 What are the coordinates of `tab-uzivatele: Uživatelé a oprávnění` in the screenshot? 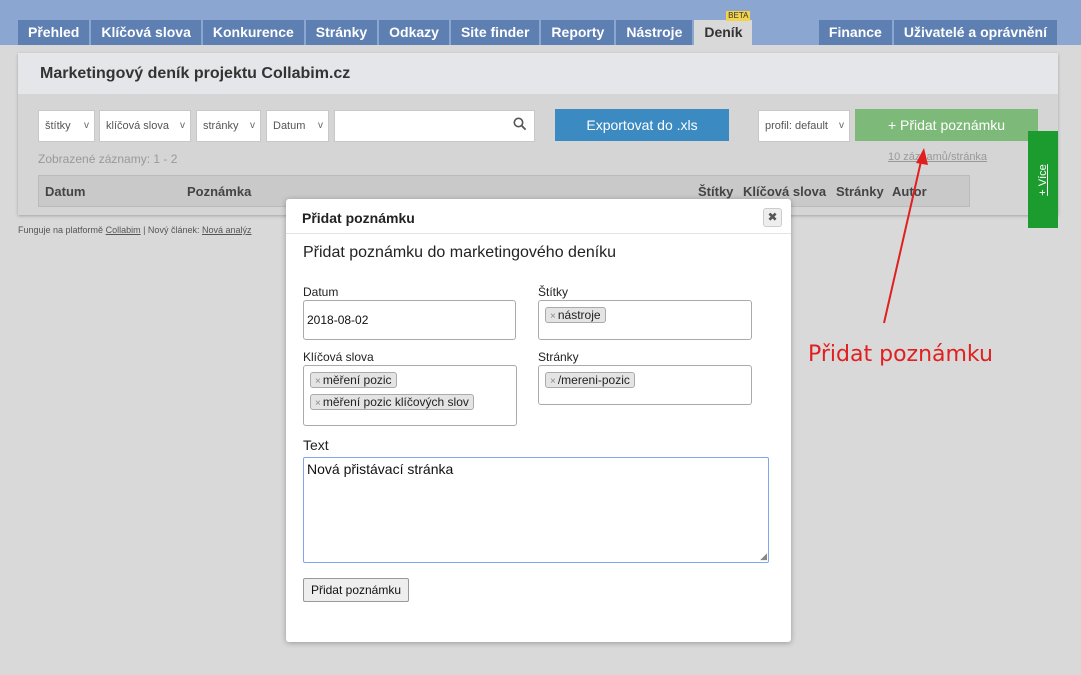 It's located at (975, 32).